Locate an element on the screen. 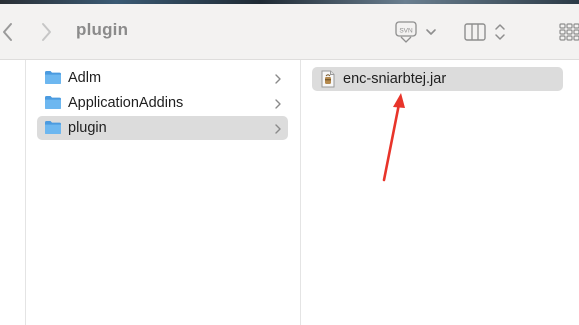  list-item-label: Adlm is located at coordinates (85, 78).